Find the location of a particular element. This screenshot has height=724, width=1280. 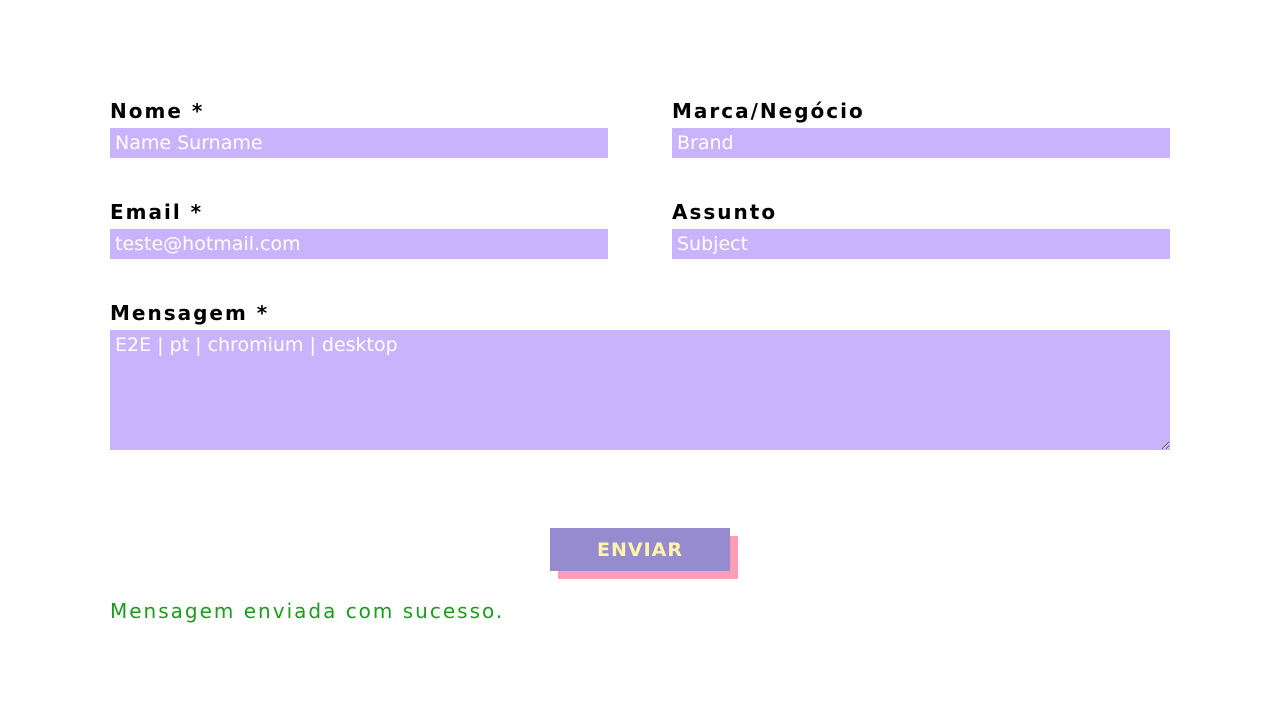

email-label: Email * is located at coordinates (157, 212).